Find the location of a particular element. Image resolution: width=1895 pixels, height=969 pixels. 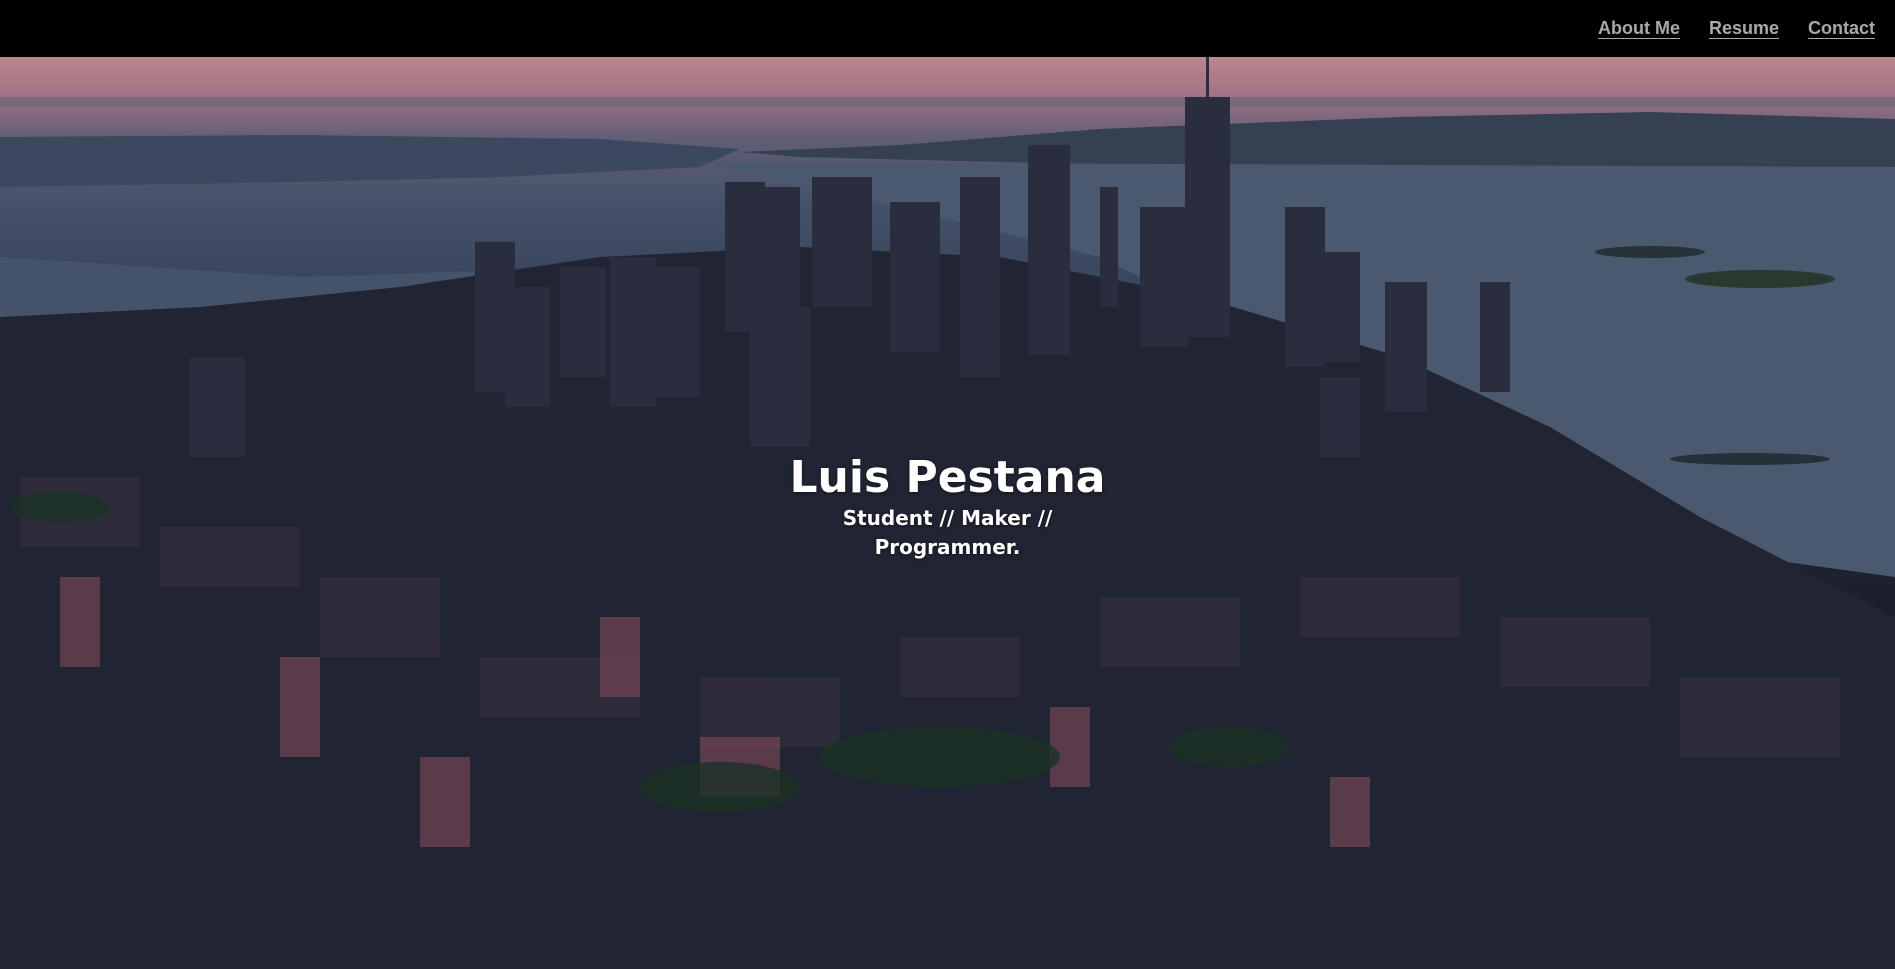

nav-link-resume: Resume is located at coordinates (1744, 28).